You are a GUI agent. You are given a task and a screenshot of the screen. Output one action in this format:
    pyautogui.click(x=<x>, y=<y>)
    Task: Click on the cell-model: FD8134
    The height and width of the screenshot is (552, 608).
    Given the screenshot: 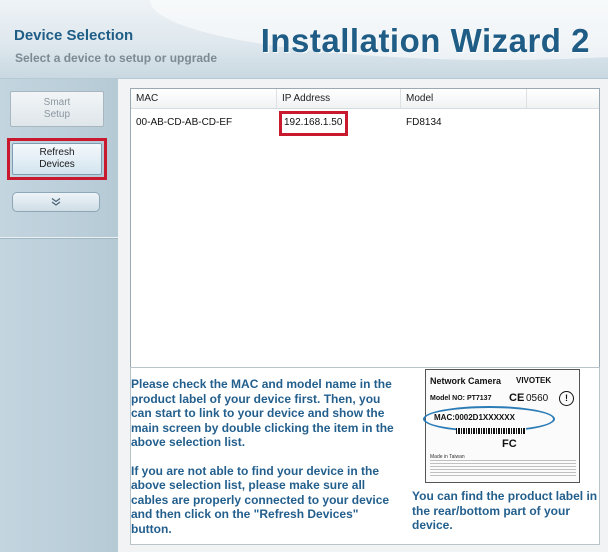 What is the action you would take?
    pyautogui.click(x=424, y=122)
    